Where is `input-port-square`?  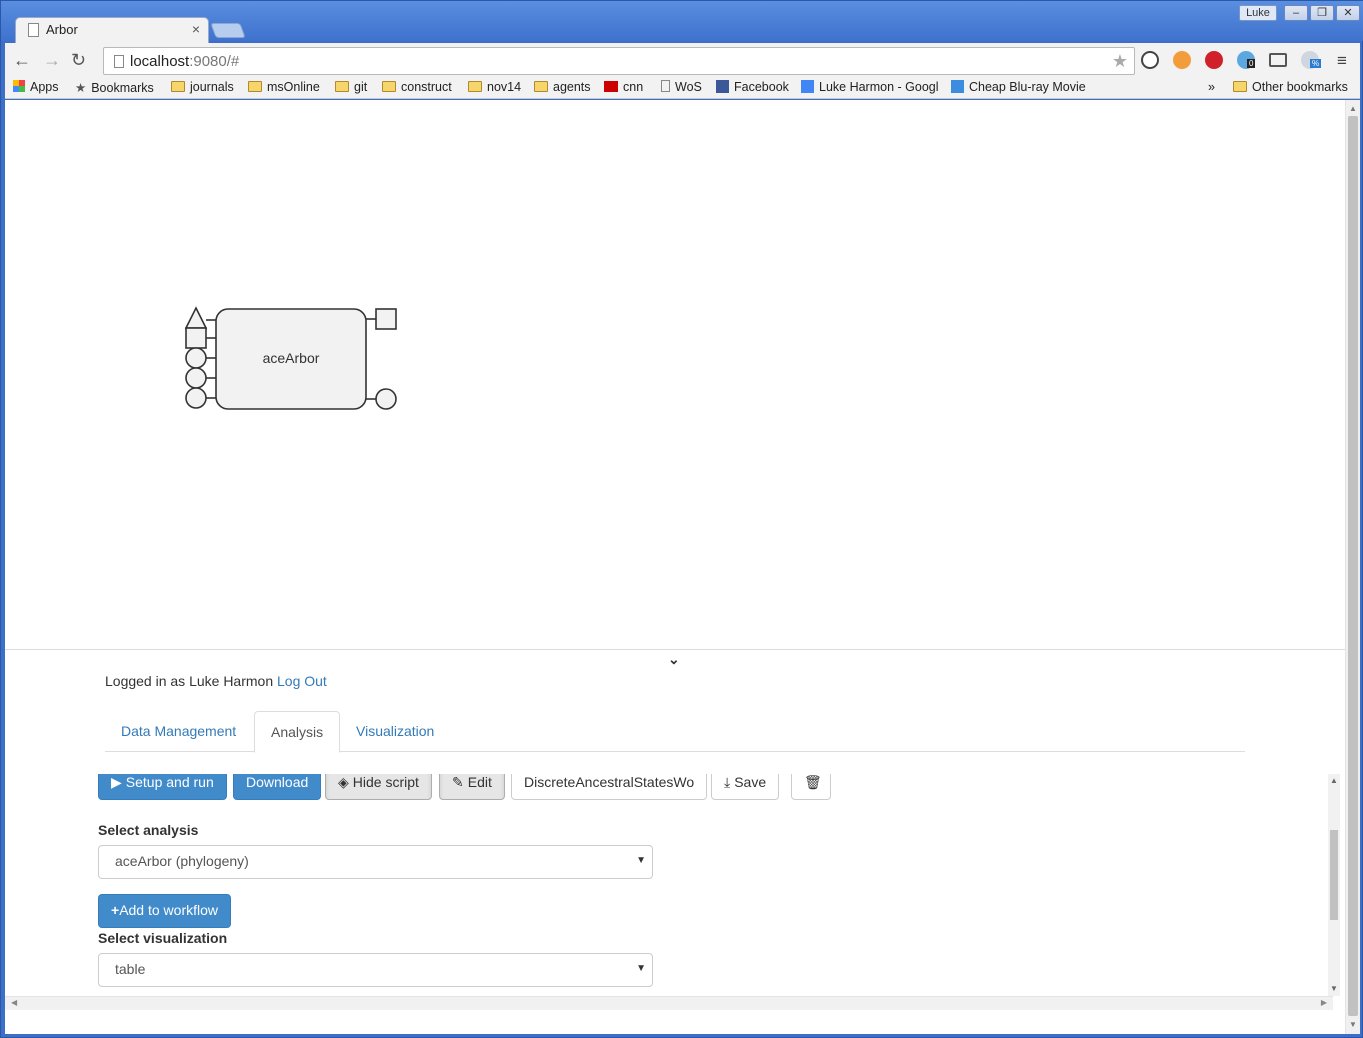 input-port-square is located at coordinates (196, 338).